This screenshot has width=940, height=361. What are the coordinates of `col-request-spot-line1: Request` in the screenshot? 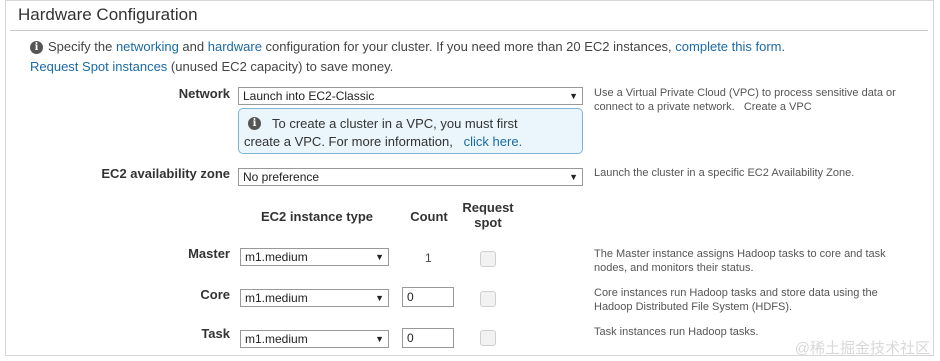 It's located at (488, 207).